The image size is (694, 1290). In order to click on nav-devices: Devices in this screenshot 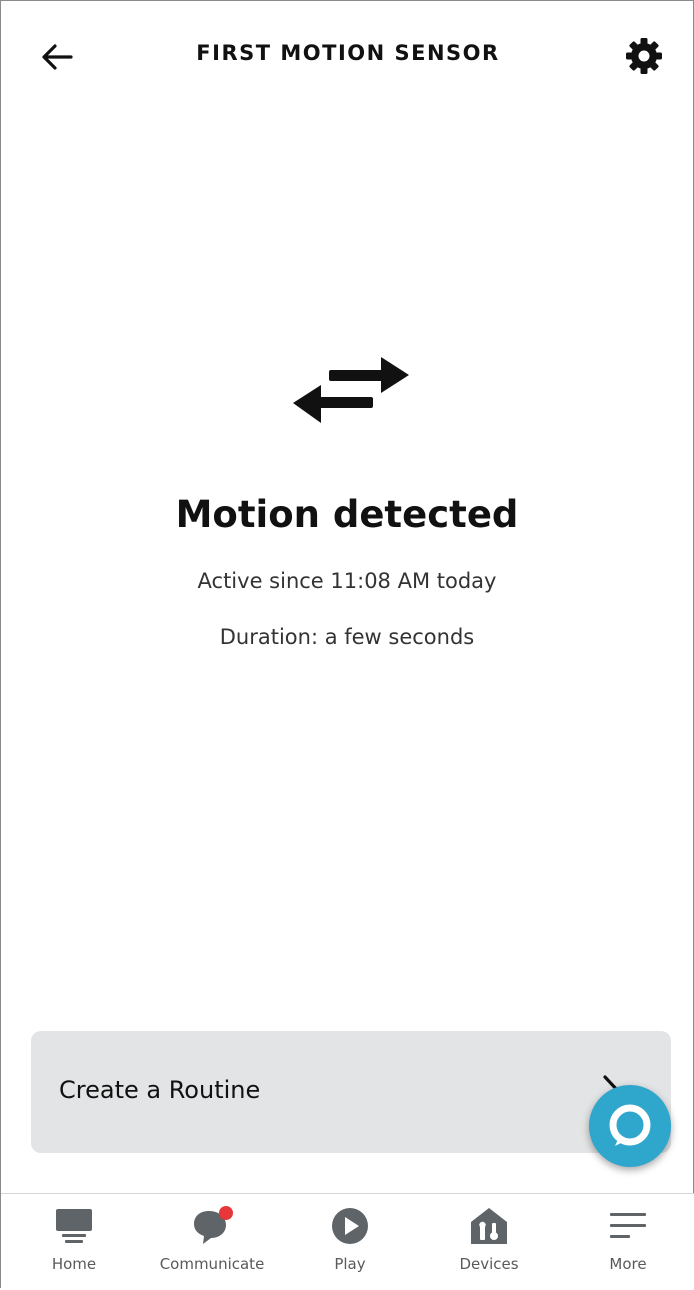, I will do `click(489, 1241)`.